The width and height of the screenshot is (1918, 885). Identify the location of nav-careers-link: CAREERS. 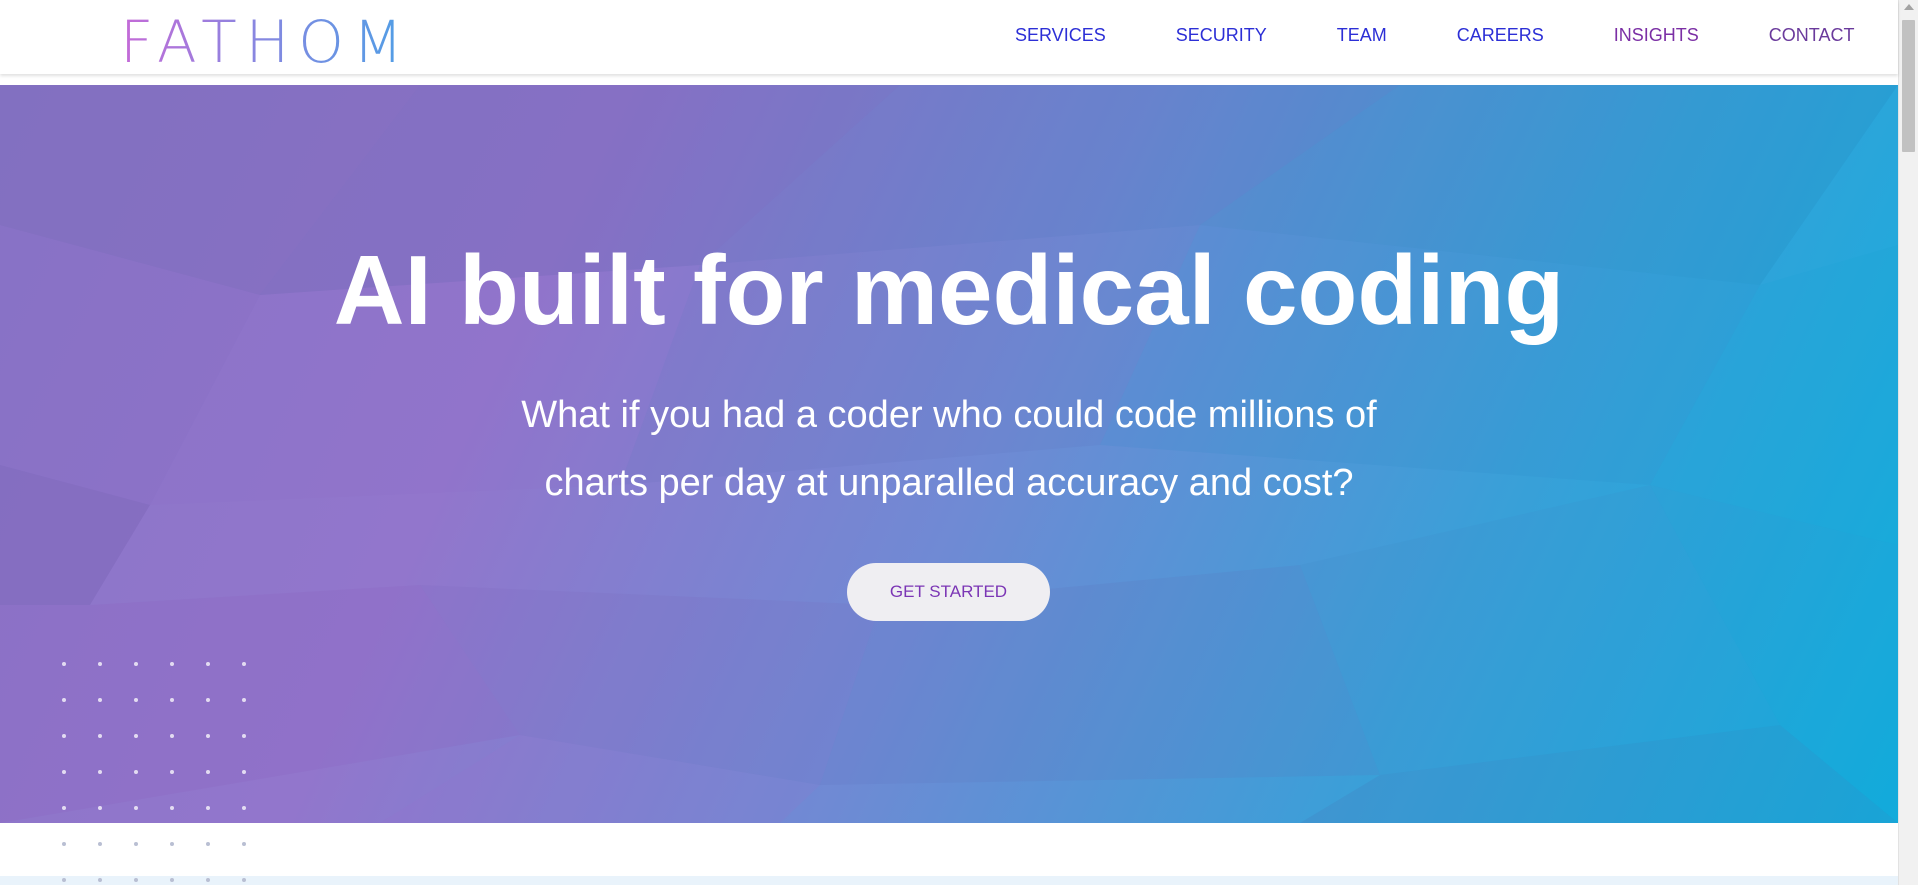
(1500, 35).